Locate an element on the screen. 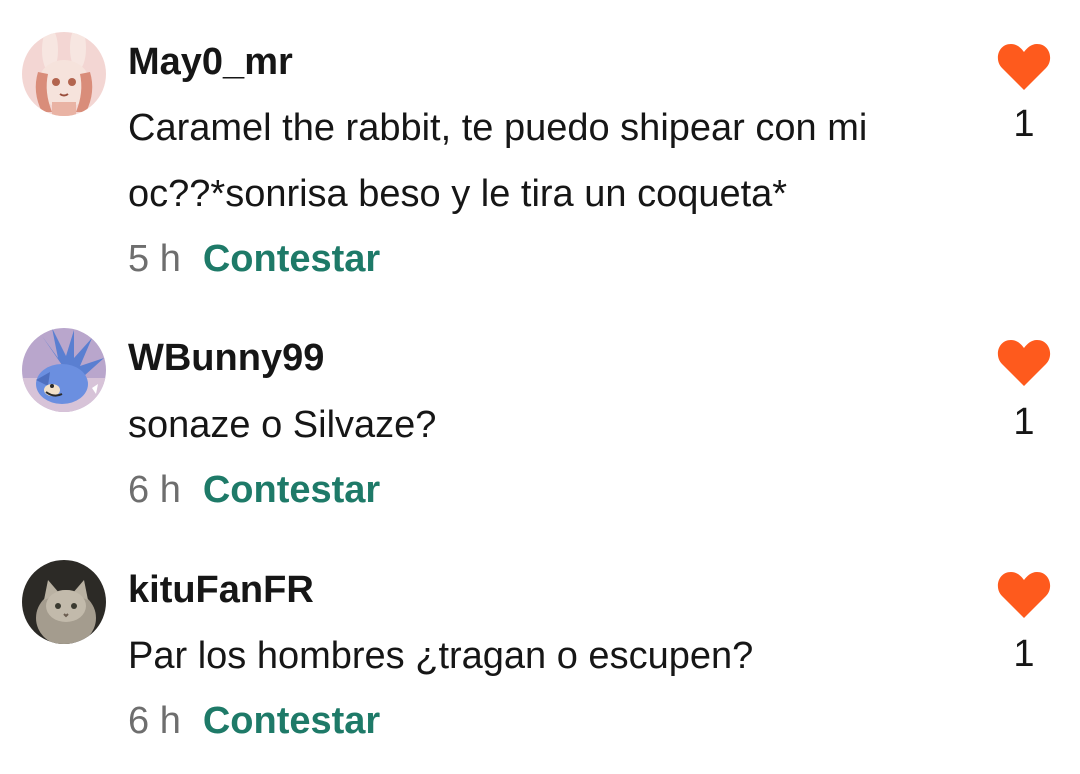  comment-text: sonaze o Silvaze? is located at coordinates (282, 425).